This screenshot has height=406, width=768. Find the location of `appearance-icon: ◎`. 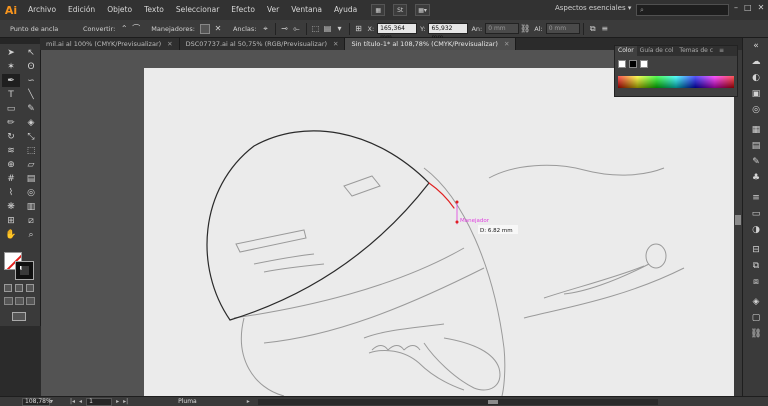

appearance-icon: ◎ is located at coordinates (755, 110).